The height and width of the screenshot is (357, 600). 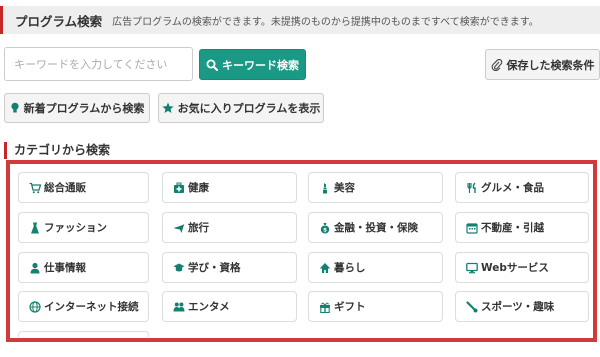 I want to click on category-beauty: 美容, so click(x=375, y=187).